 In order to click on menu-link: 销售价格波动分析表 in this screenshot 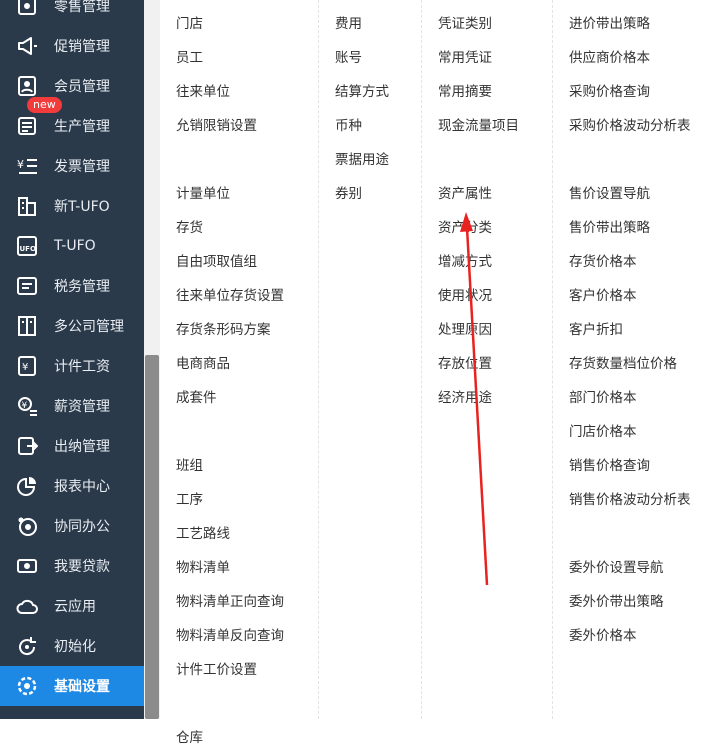, I will do `click(630, 500)`.